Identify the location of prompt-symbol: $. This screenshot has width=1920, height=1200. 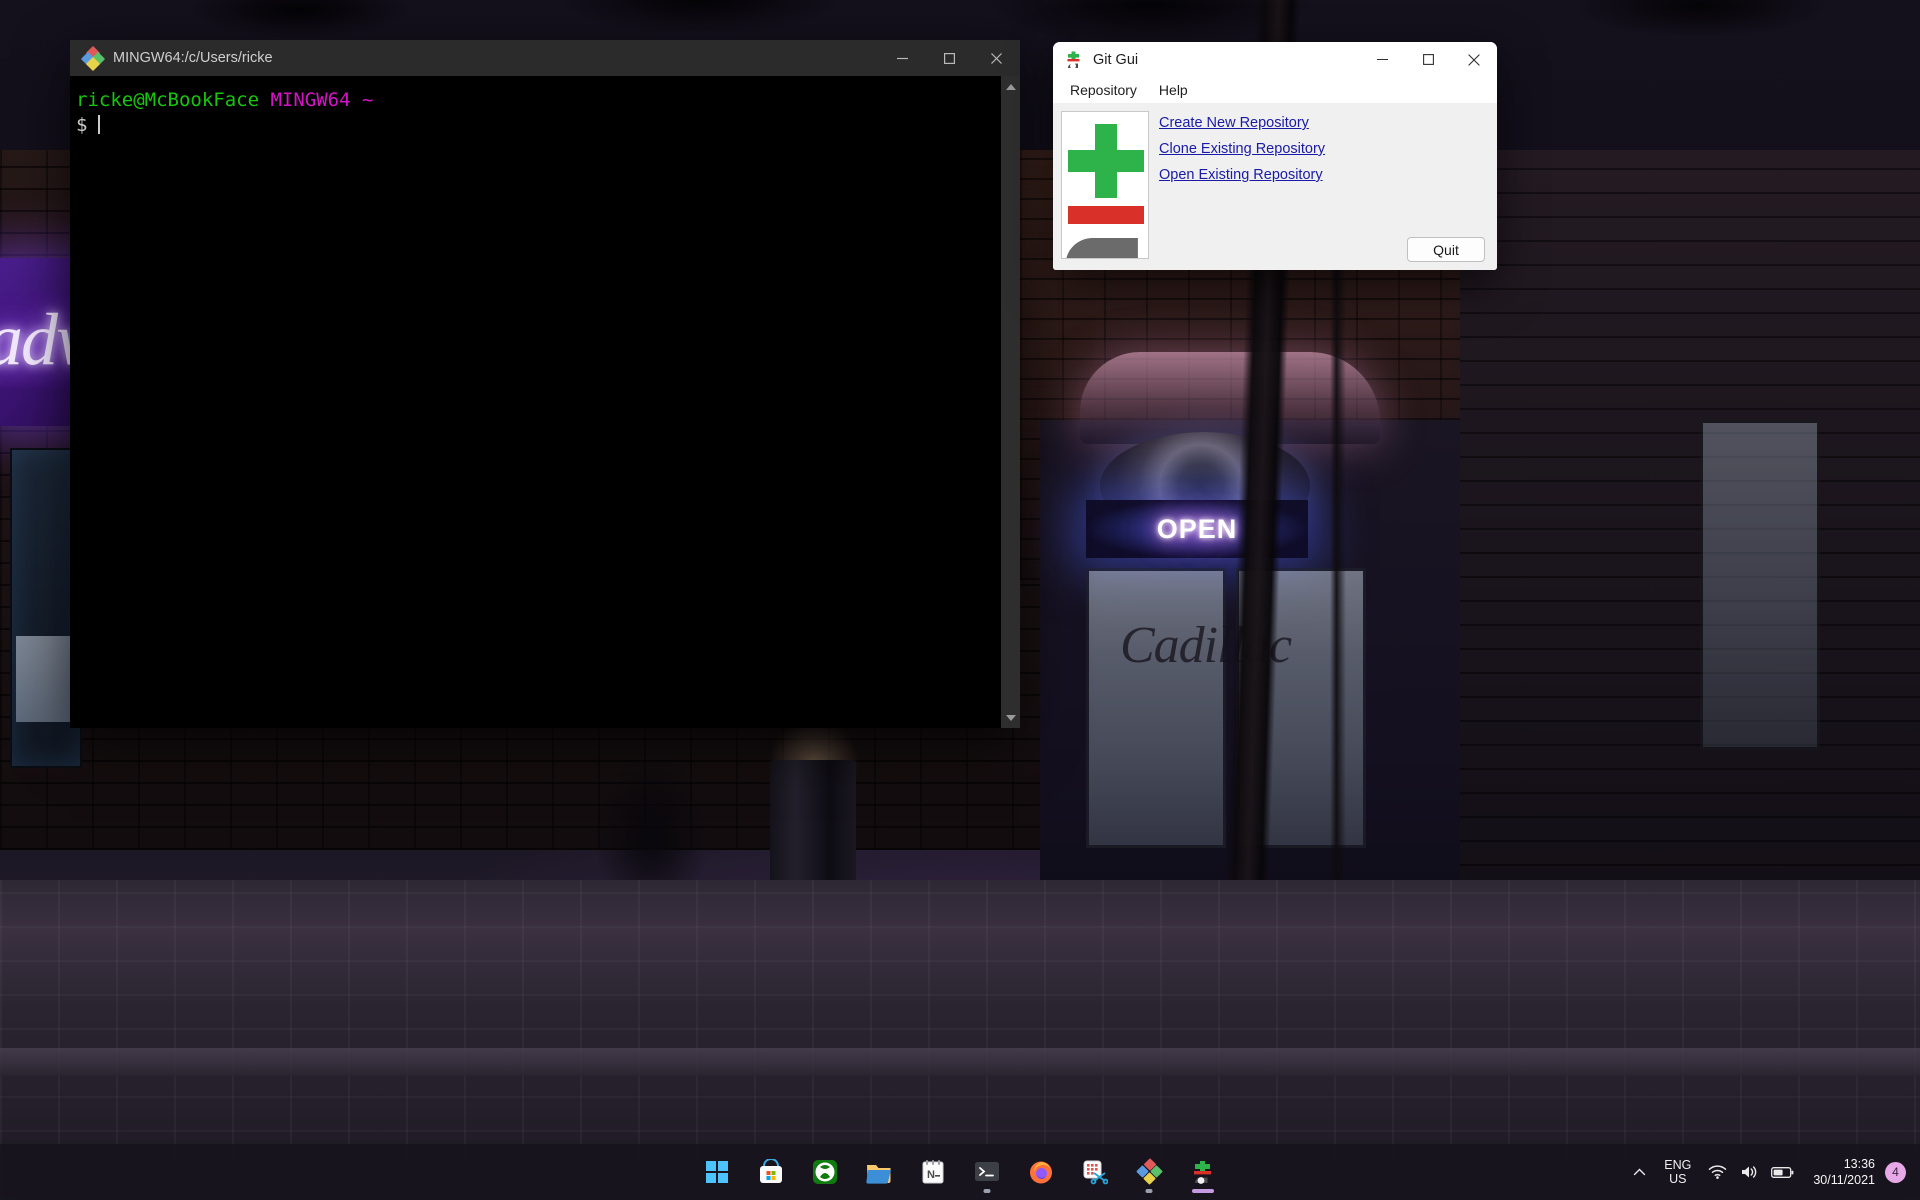
(82, 125).